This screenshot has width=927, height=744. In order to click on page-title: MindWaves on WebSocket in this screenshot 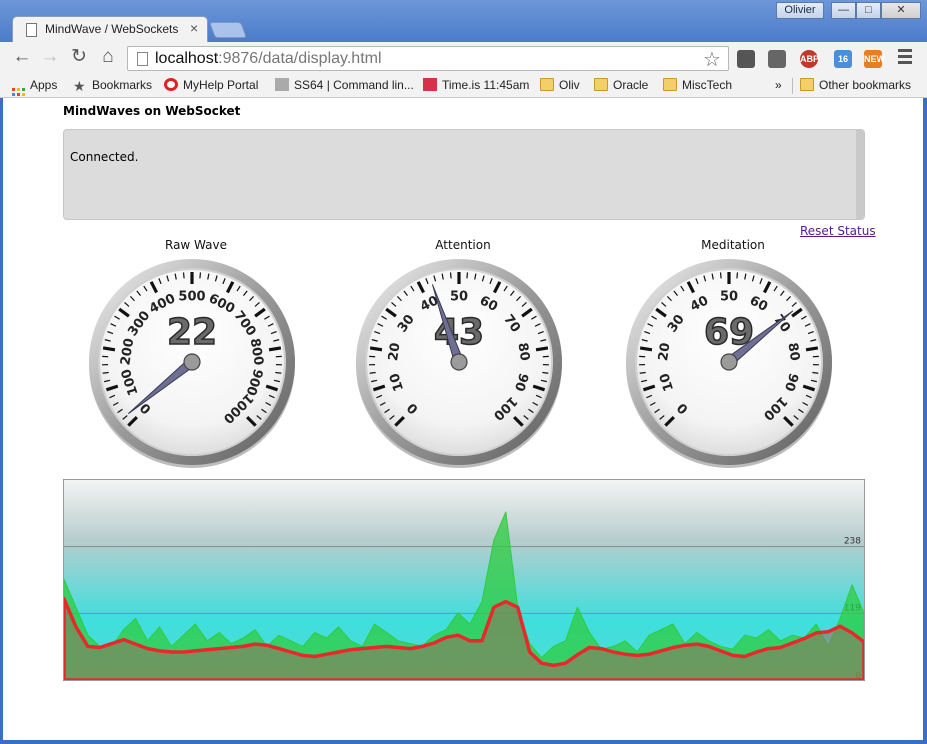, I will do `click(152, 111)`.